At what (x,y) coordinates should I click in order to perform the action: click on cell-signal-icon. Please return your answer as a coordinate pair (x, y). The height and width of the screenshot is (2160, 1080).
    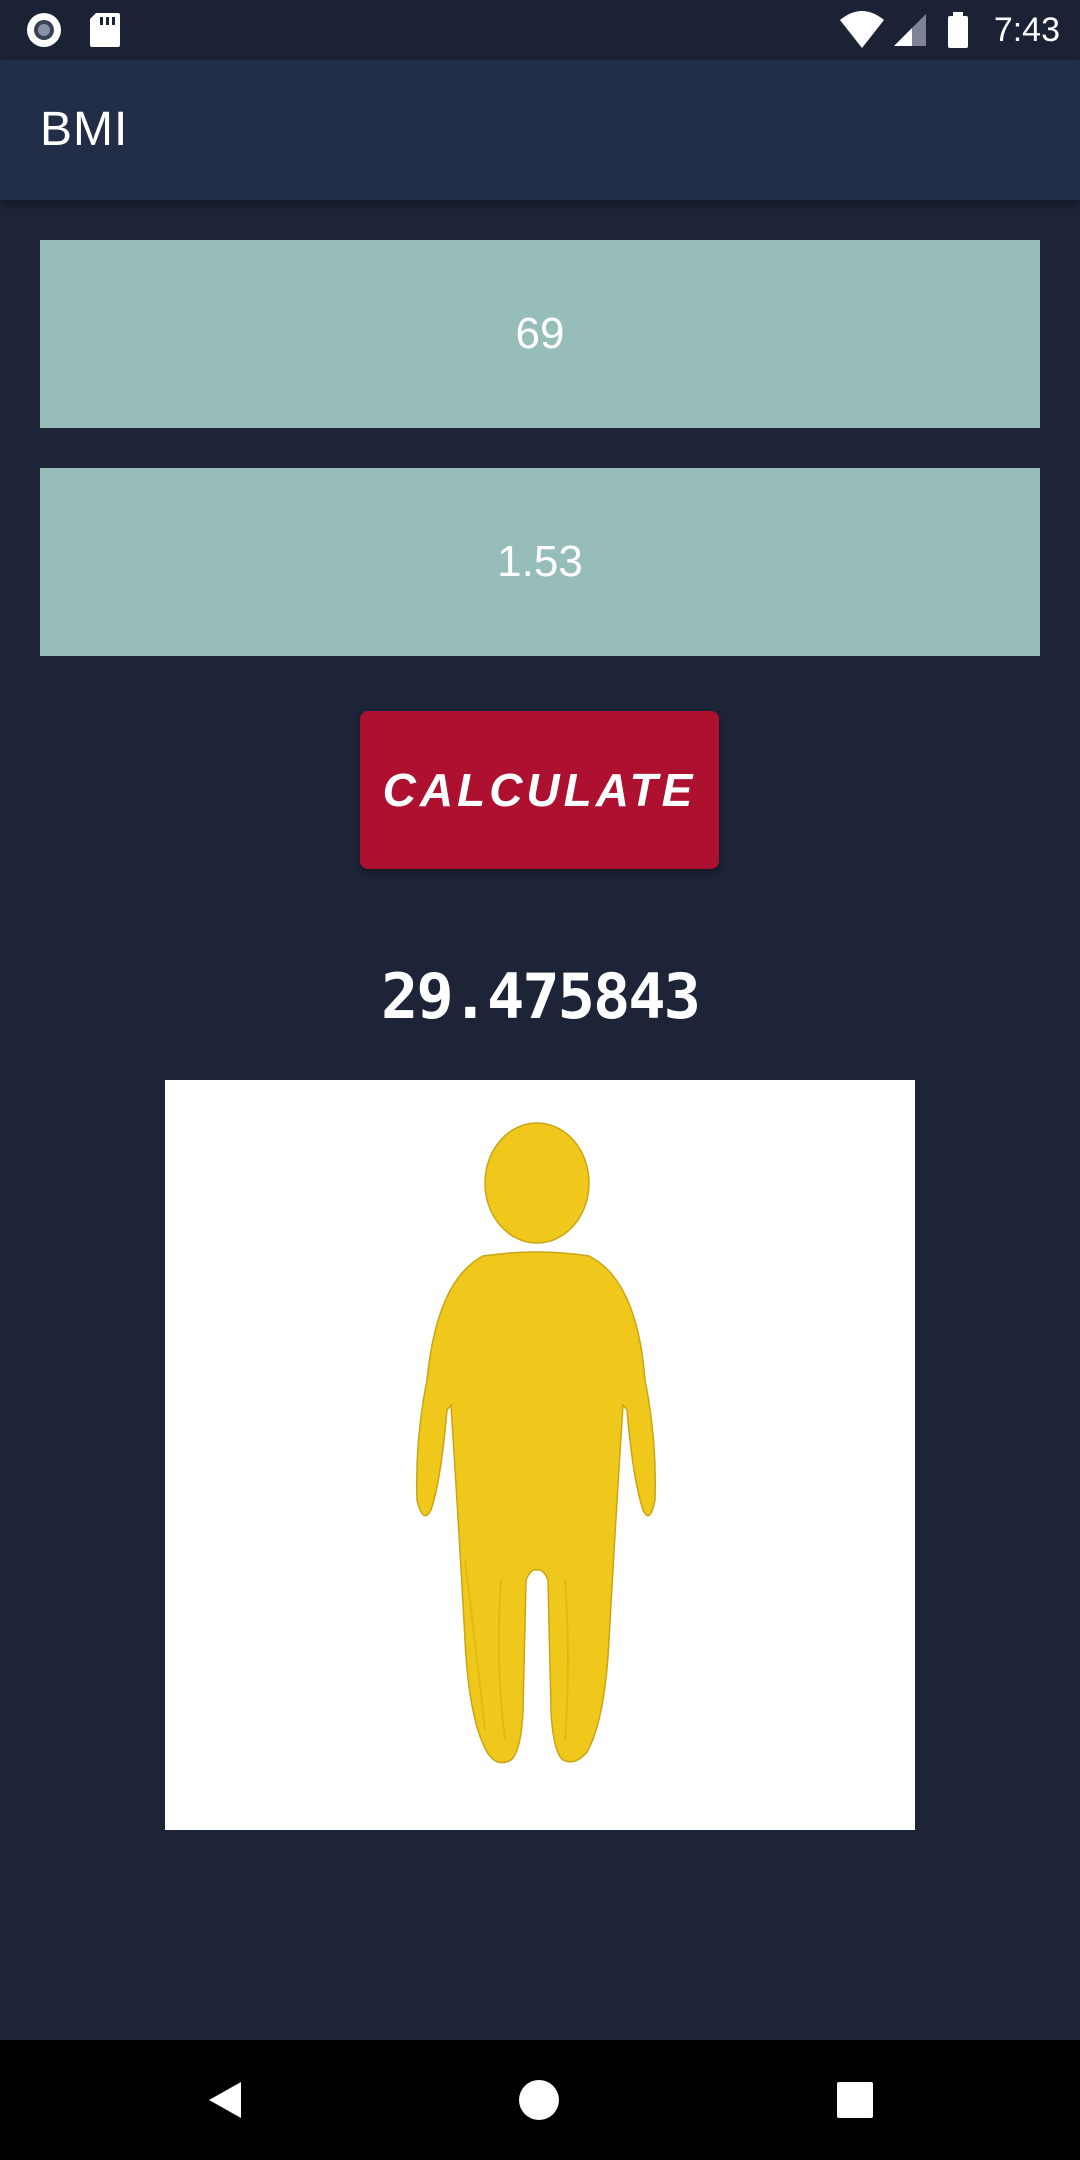
    Looking at the image, I should click on (910, 30).